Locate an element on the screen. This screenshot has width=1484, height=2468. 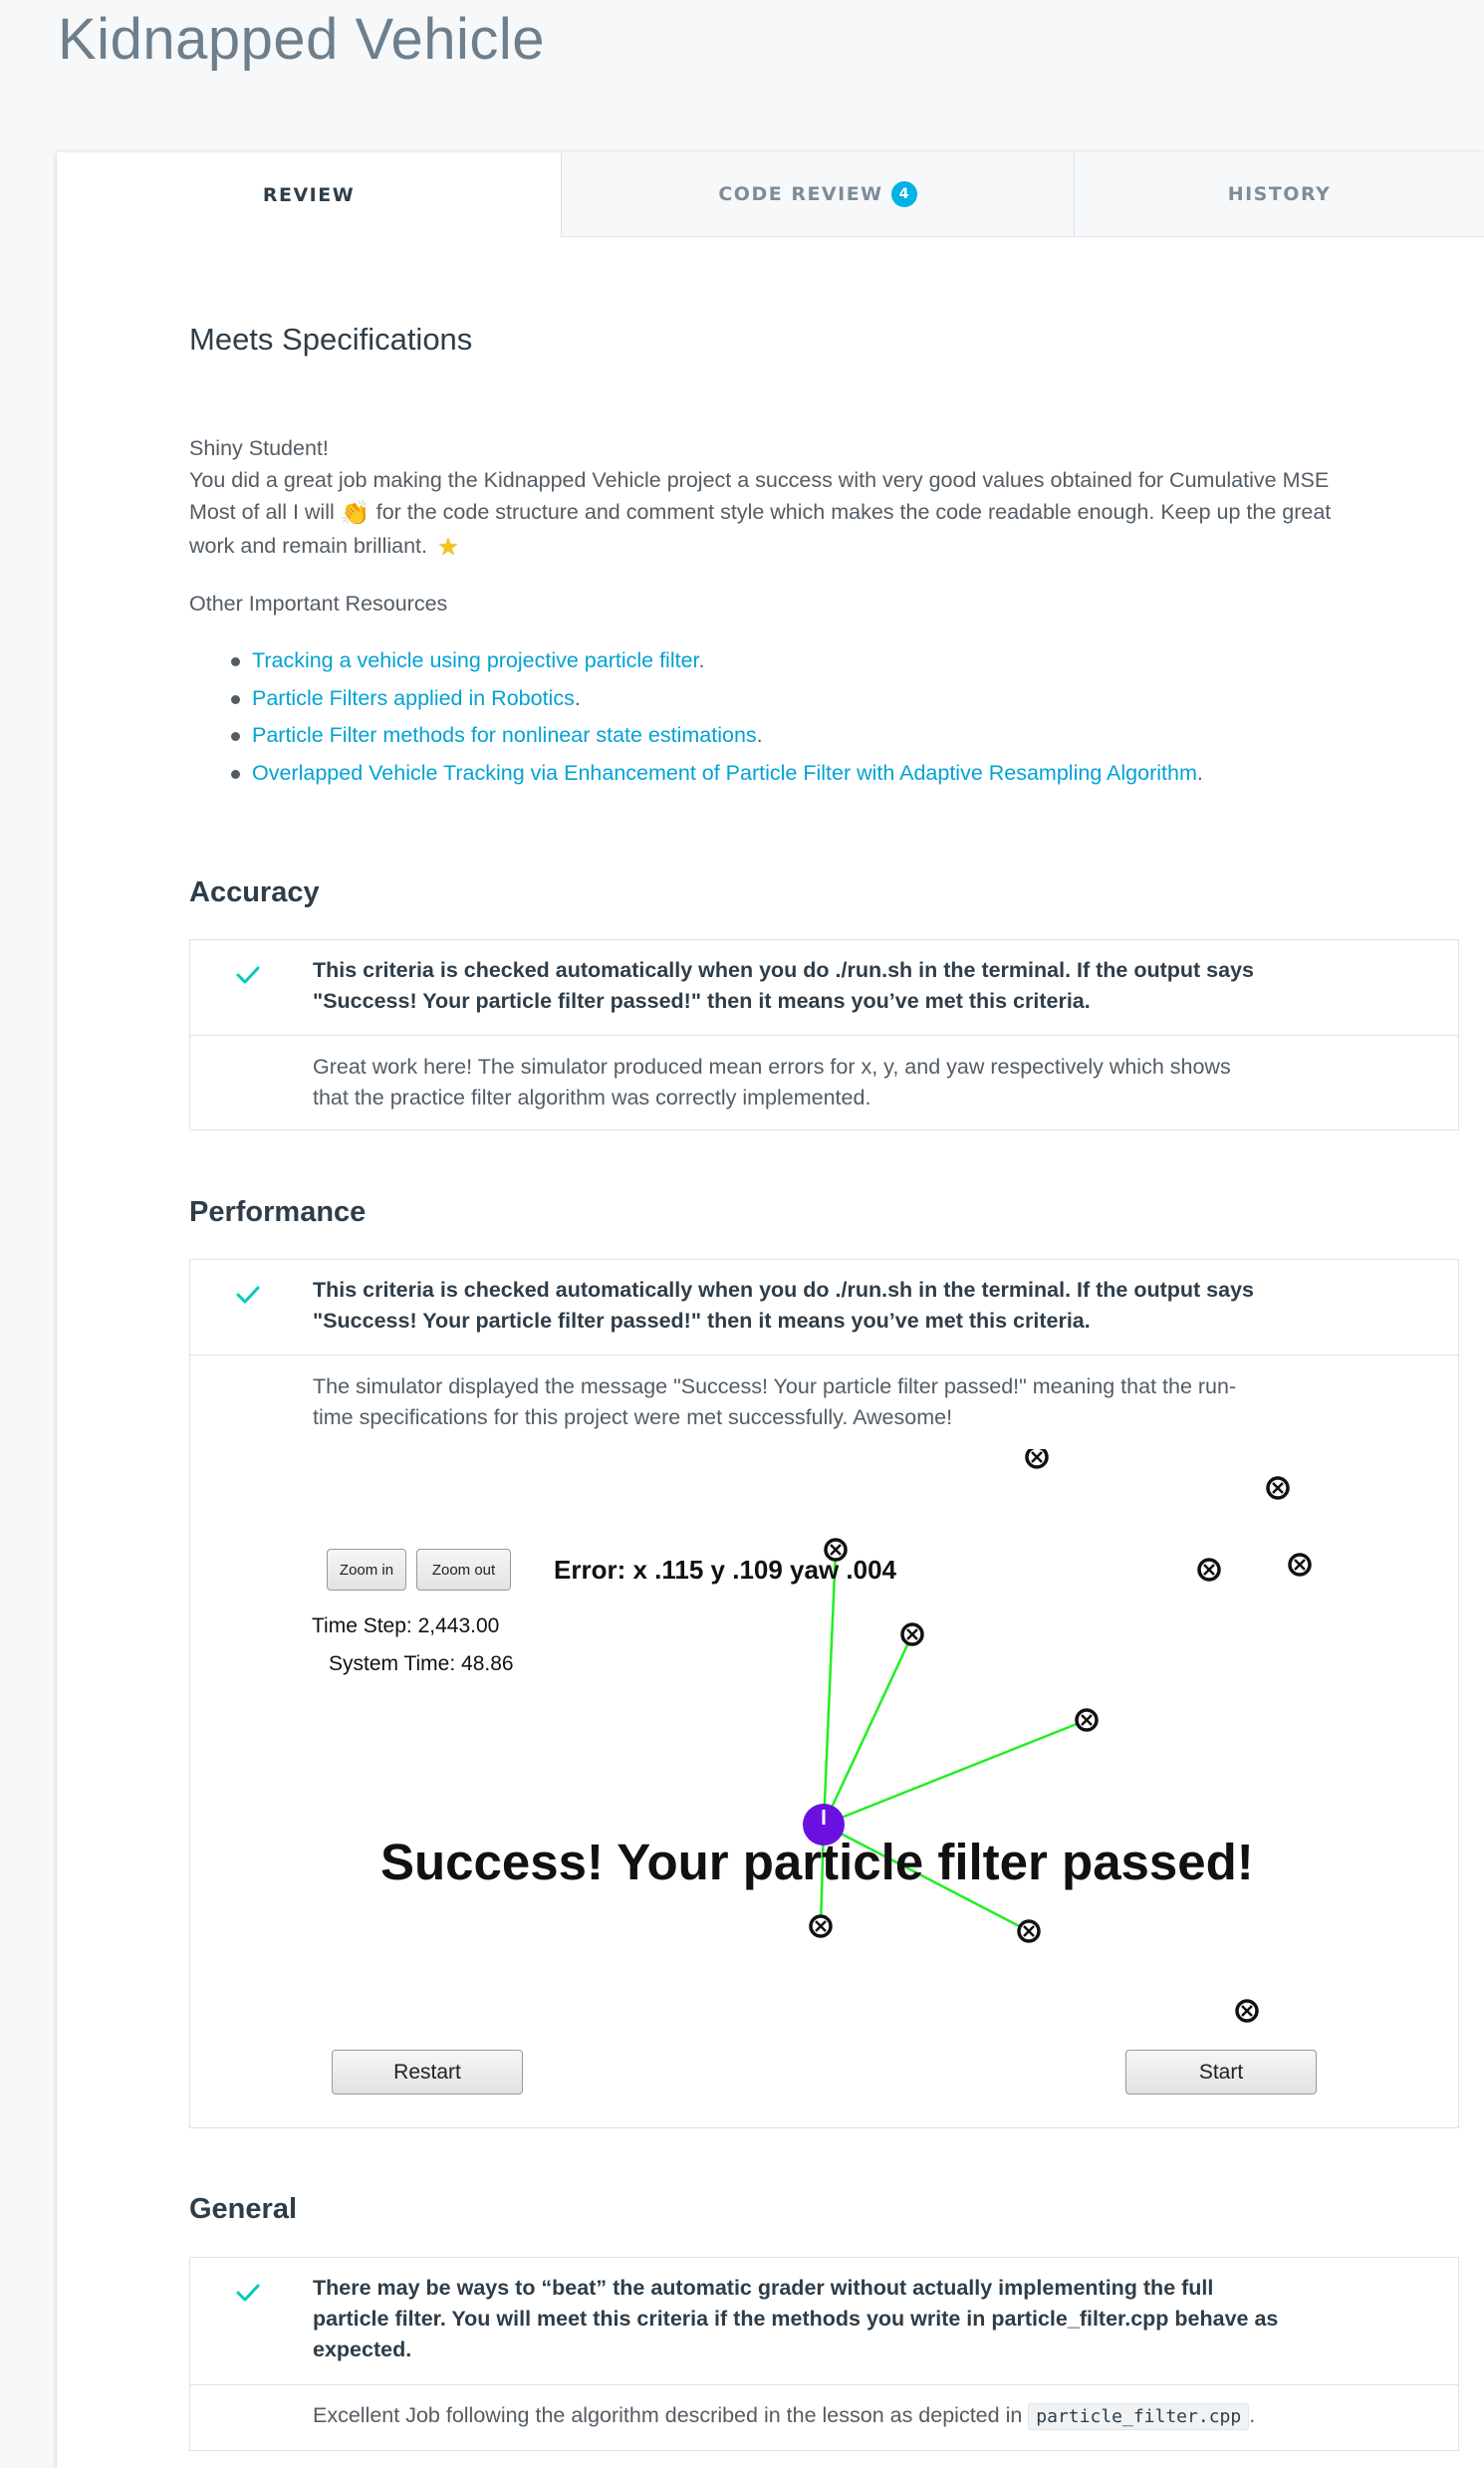
star-icon: ★ is located at coordinates (448, 547).